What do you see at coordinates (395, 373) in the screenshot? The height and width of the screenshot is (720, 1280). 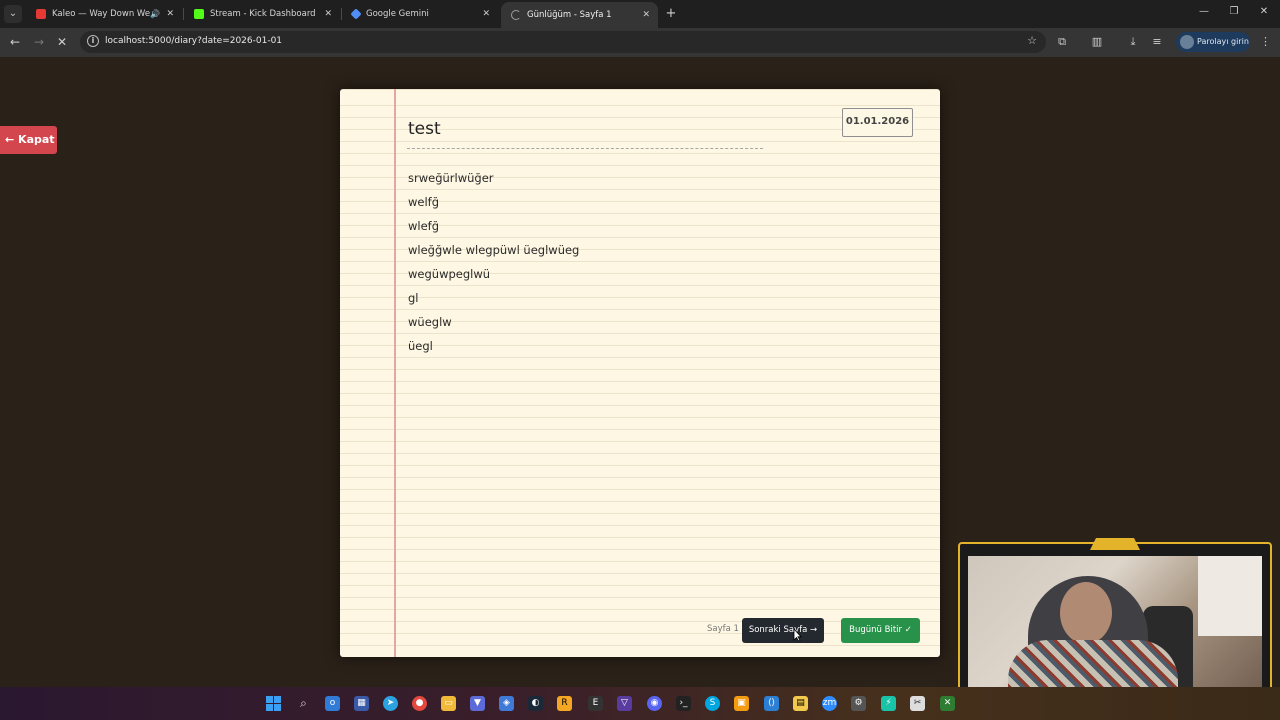 I see `margin-line` at bounding box center [395, 373].